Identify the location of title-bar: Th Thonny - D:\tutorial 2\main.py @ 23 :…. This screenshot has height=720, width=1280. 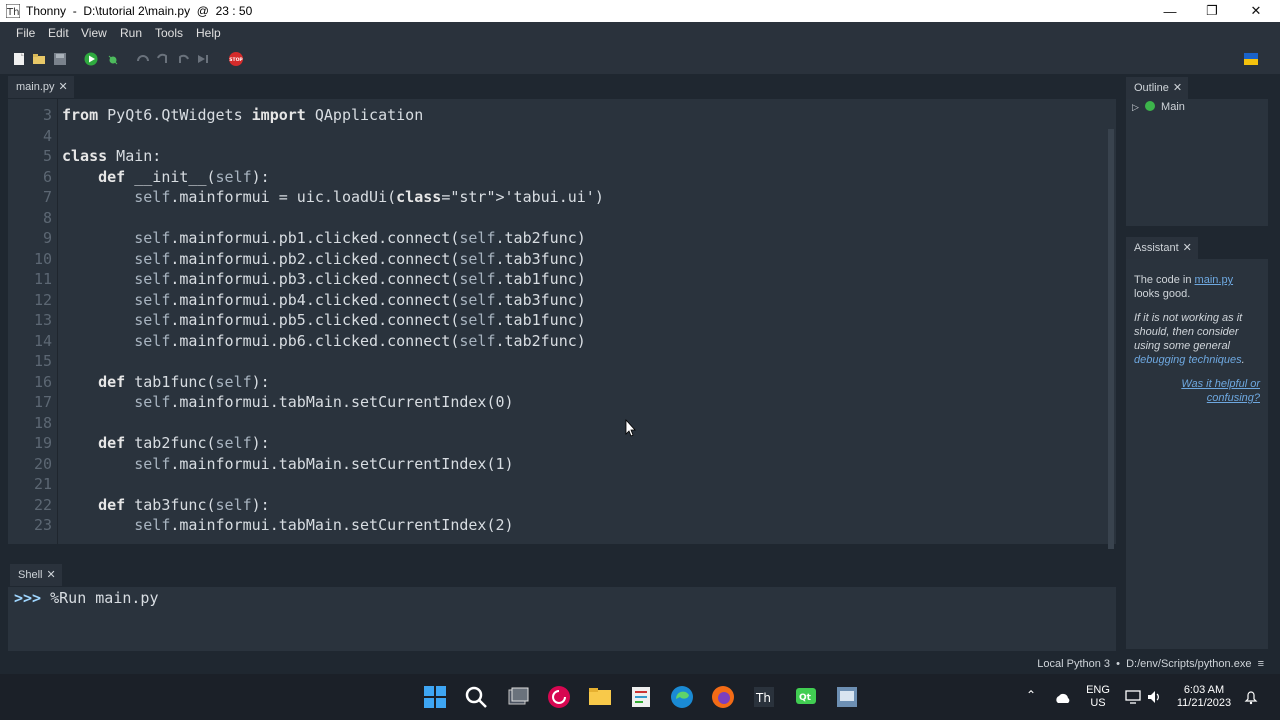
(640, 11).